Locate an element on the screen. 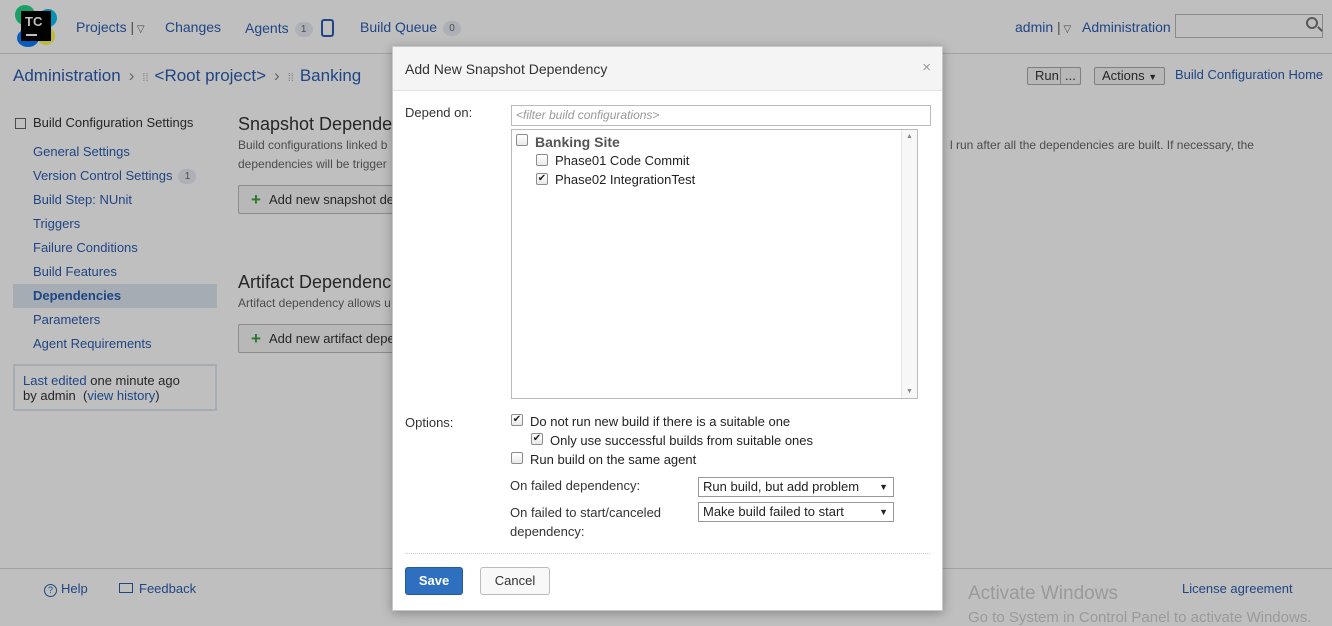  options-label: Options: is located at coordinates (429, 422).